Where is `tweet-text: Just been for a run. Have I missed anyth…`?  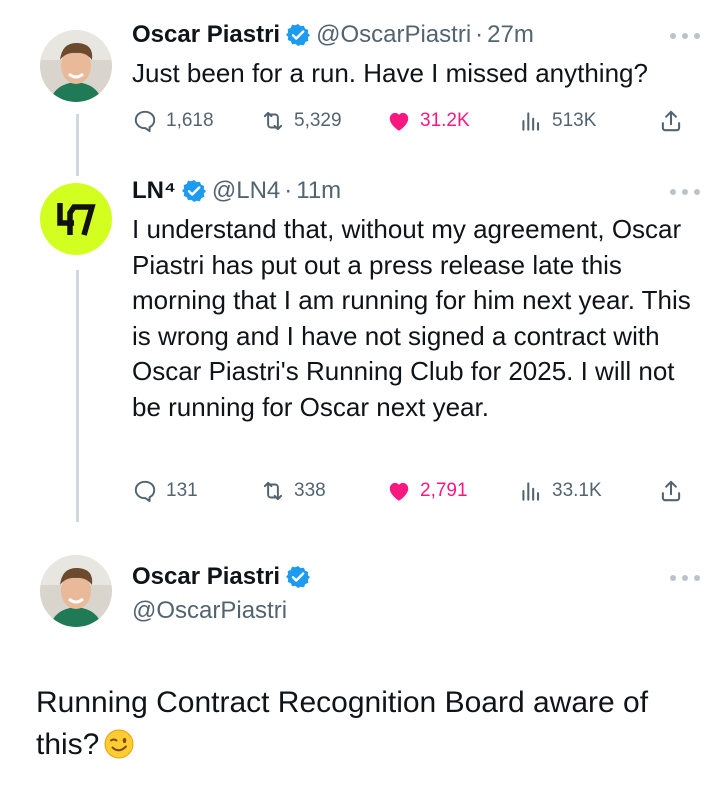
tweet-text: Just been for a run. Have I missed anyth… is located at coordinates (390, 73).